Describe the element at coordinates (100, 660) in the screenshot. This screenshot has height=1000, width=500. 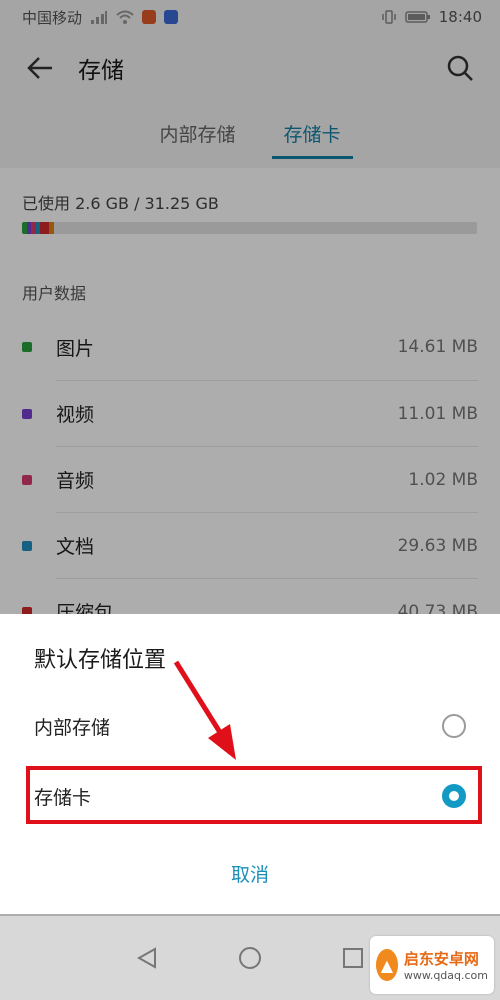
I see `dialog-title: 默认存储位置` at that location.